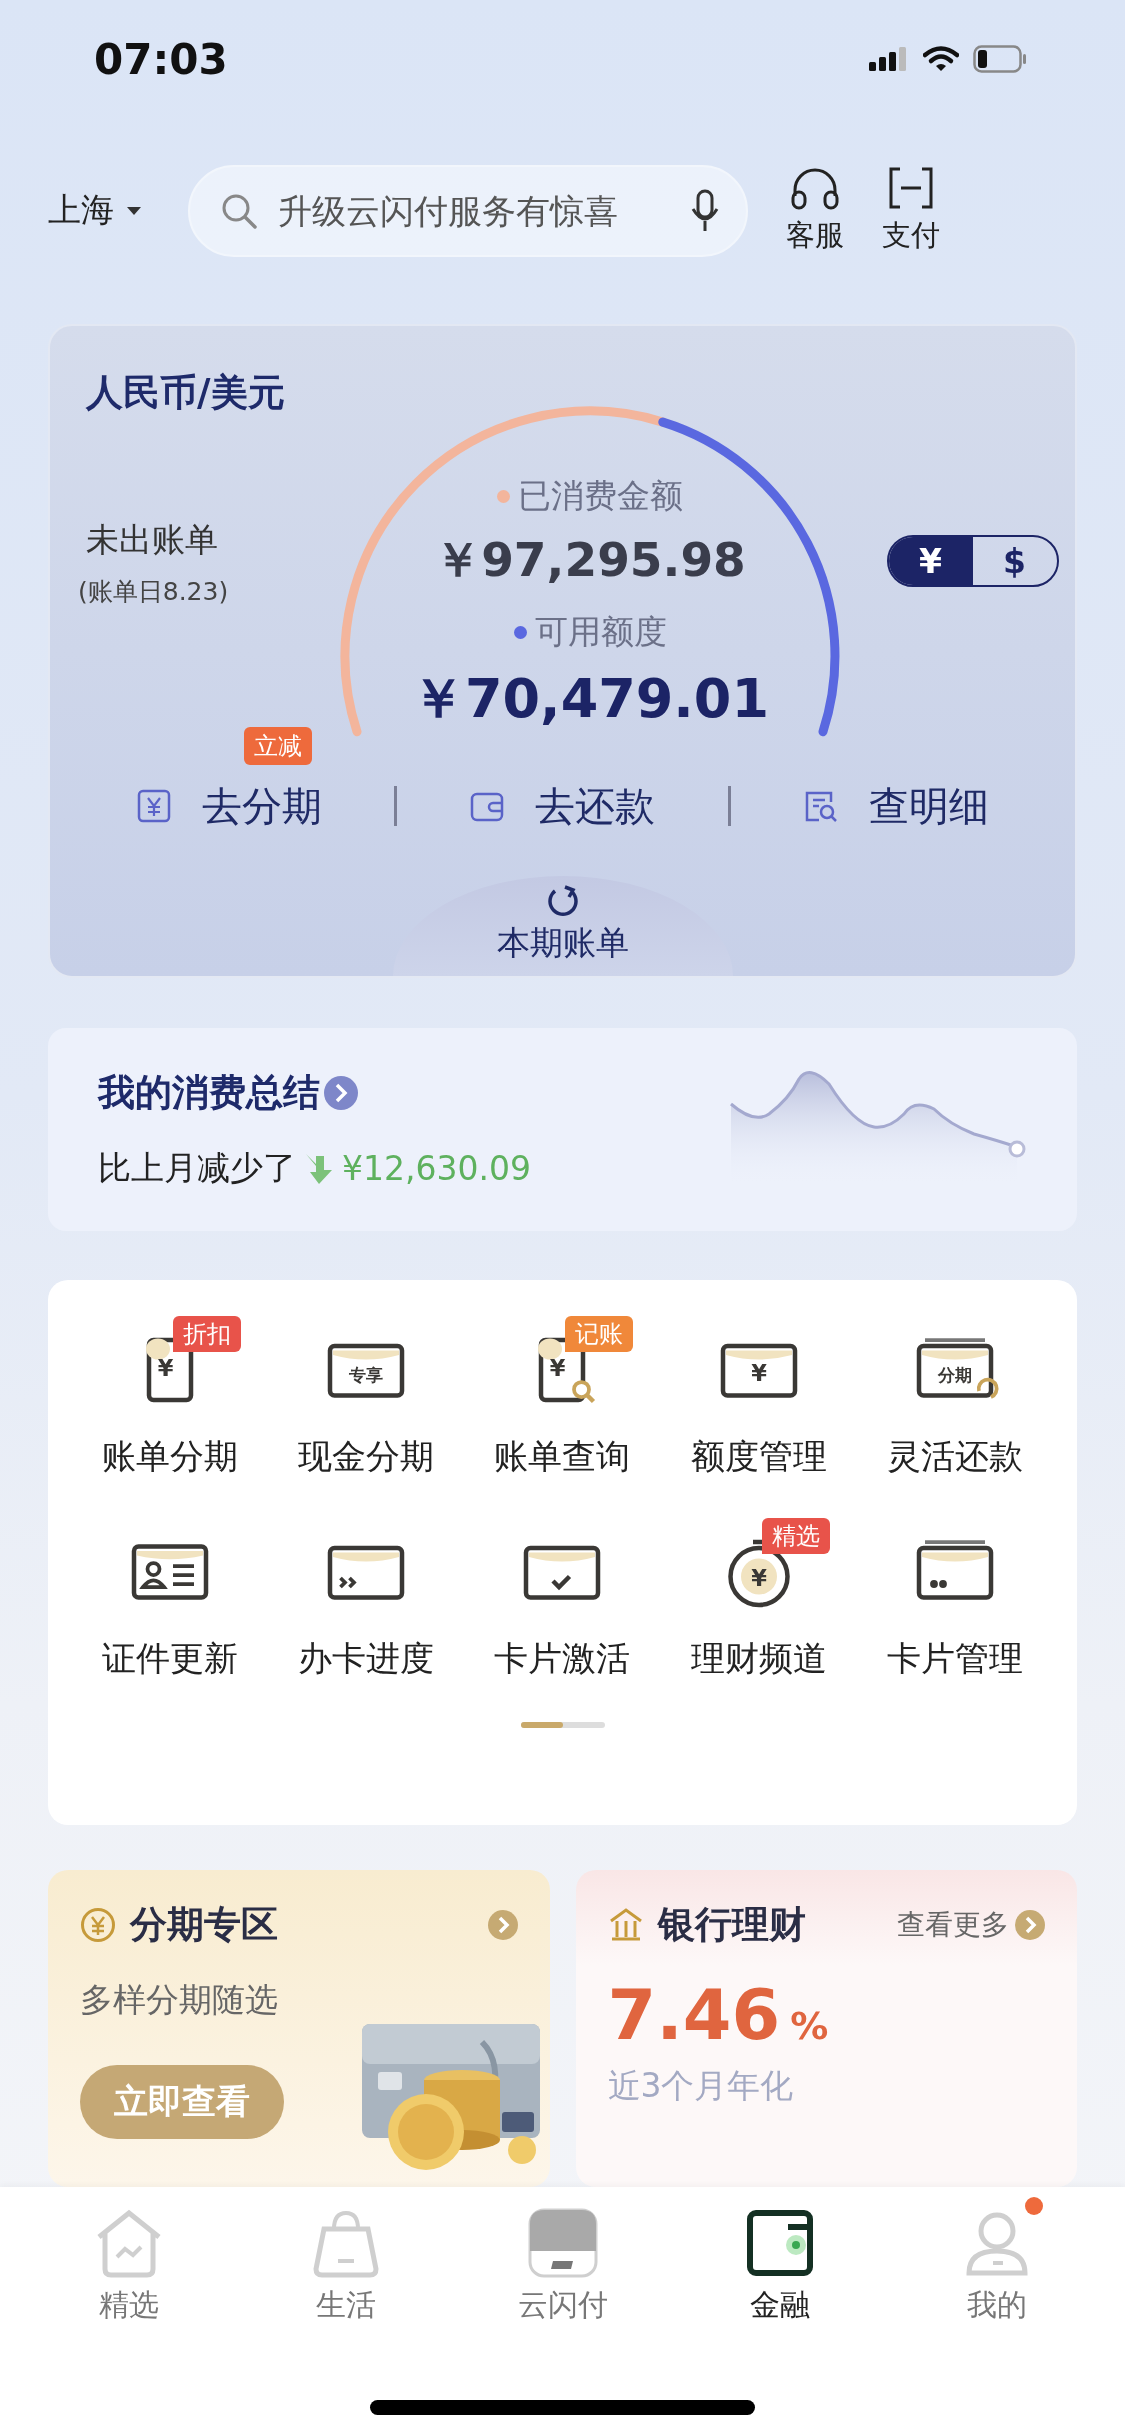 This screenshot has height=2436, width=1125. Describe the element at coordinates (705, 210) in the screenshot. I see `microphone-icon` at that location.